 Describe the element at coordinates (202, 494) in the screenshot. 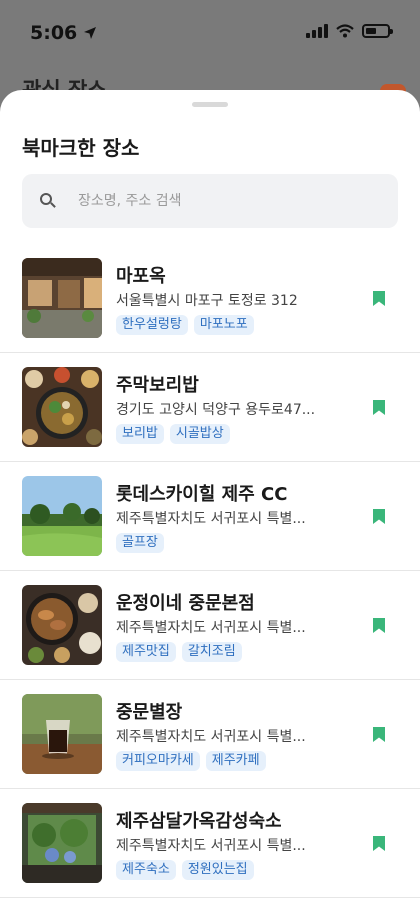

I see `place-name: 롯데스카이힐 제주 CC` at that location.